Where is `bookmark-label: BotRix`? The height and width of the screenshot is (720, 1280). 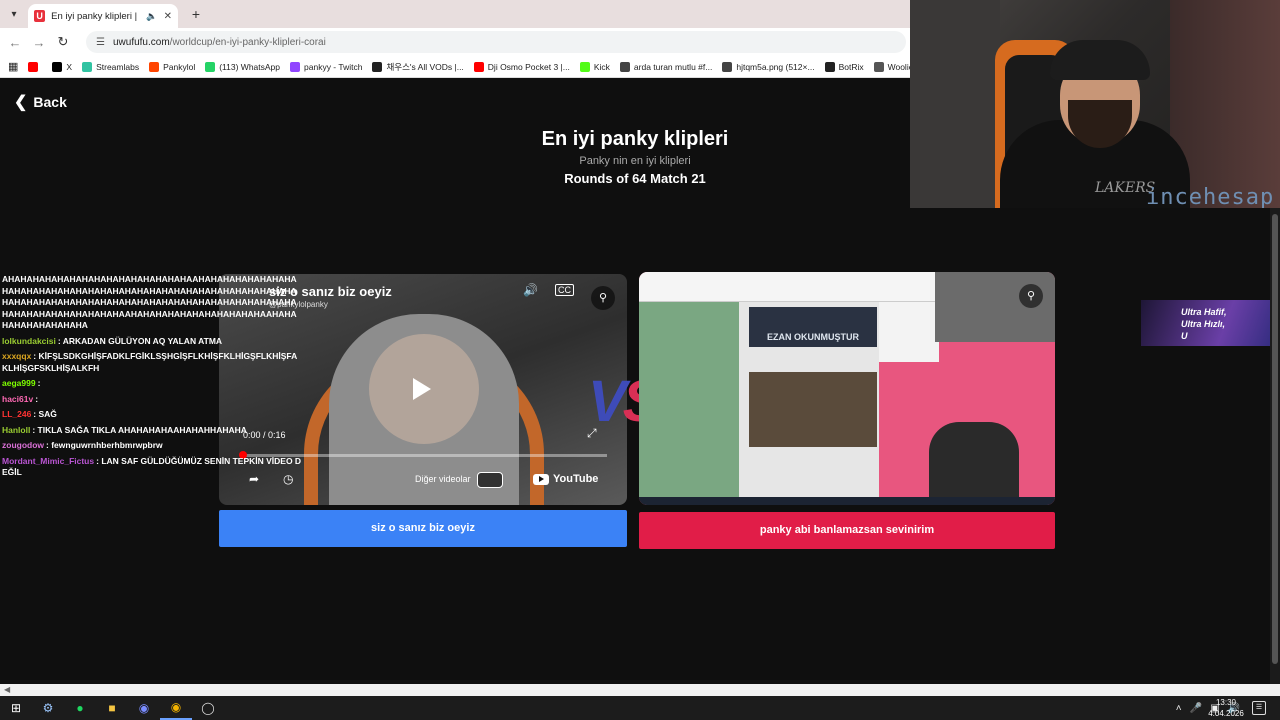 bookmark-label: BotRix is located at coordinates (851, 66).